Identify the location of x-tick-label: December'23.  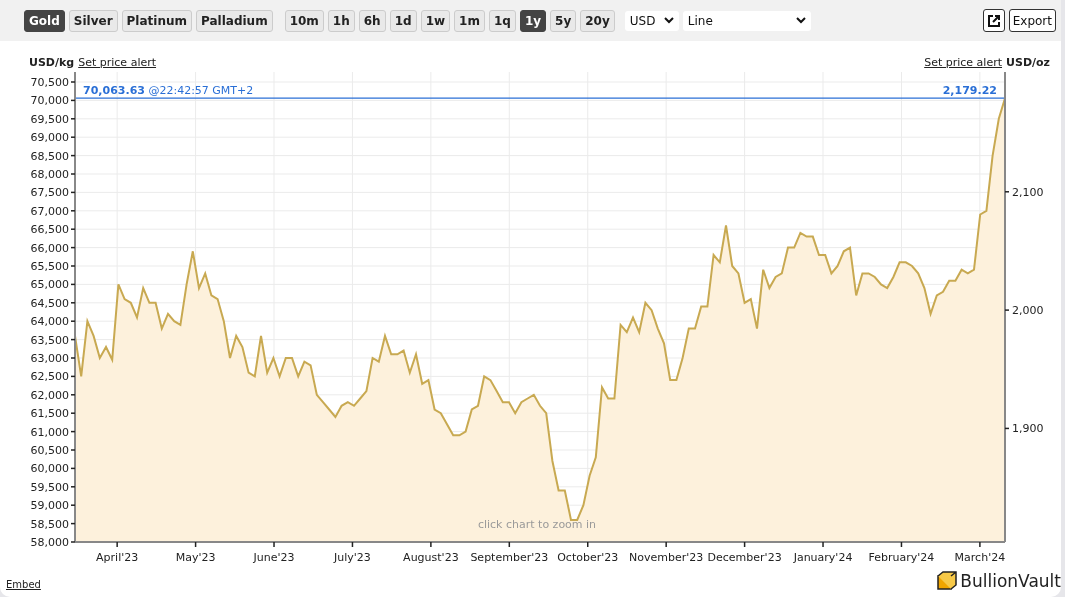
(744, 552).